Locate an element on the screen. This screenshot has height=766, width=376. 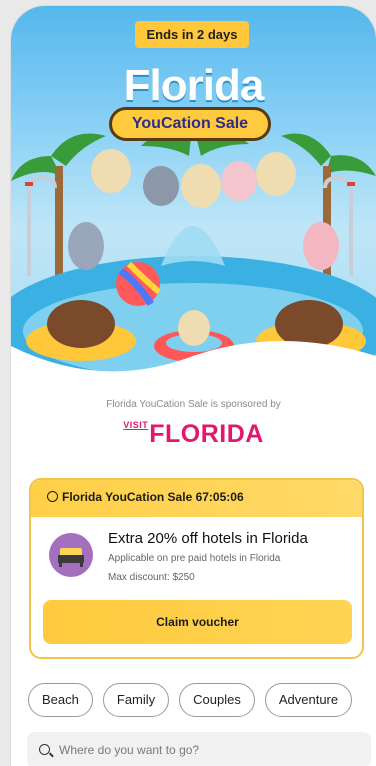
category-chips: Beach Family Couples Adventure is located at coordinates (190, 700).